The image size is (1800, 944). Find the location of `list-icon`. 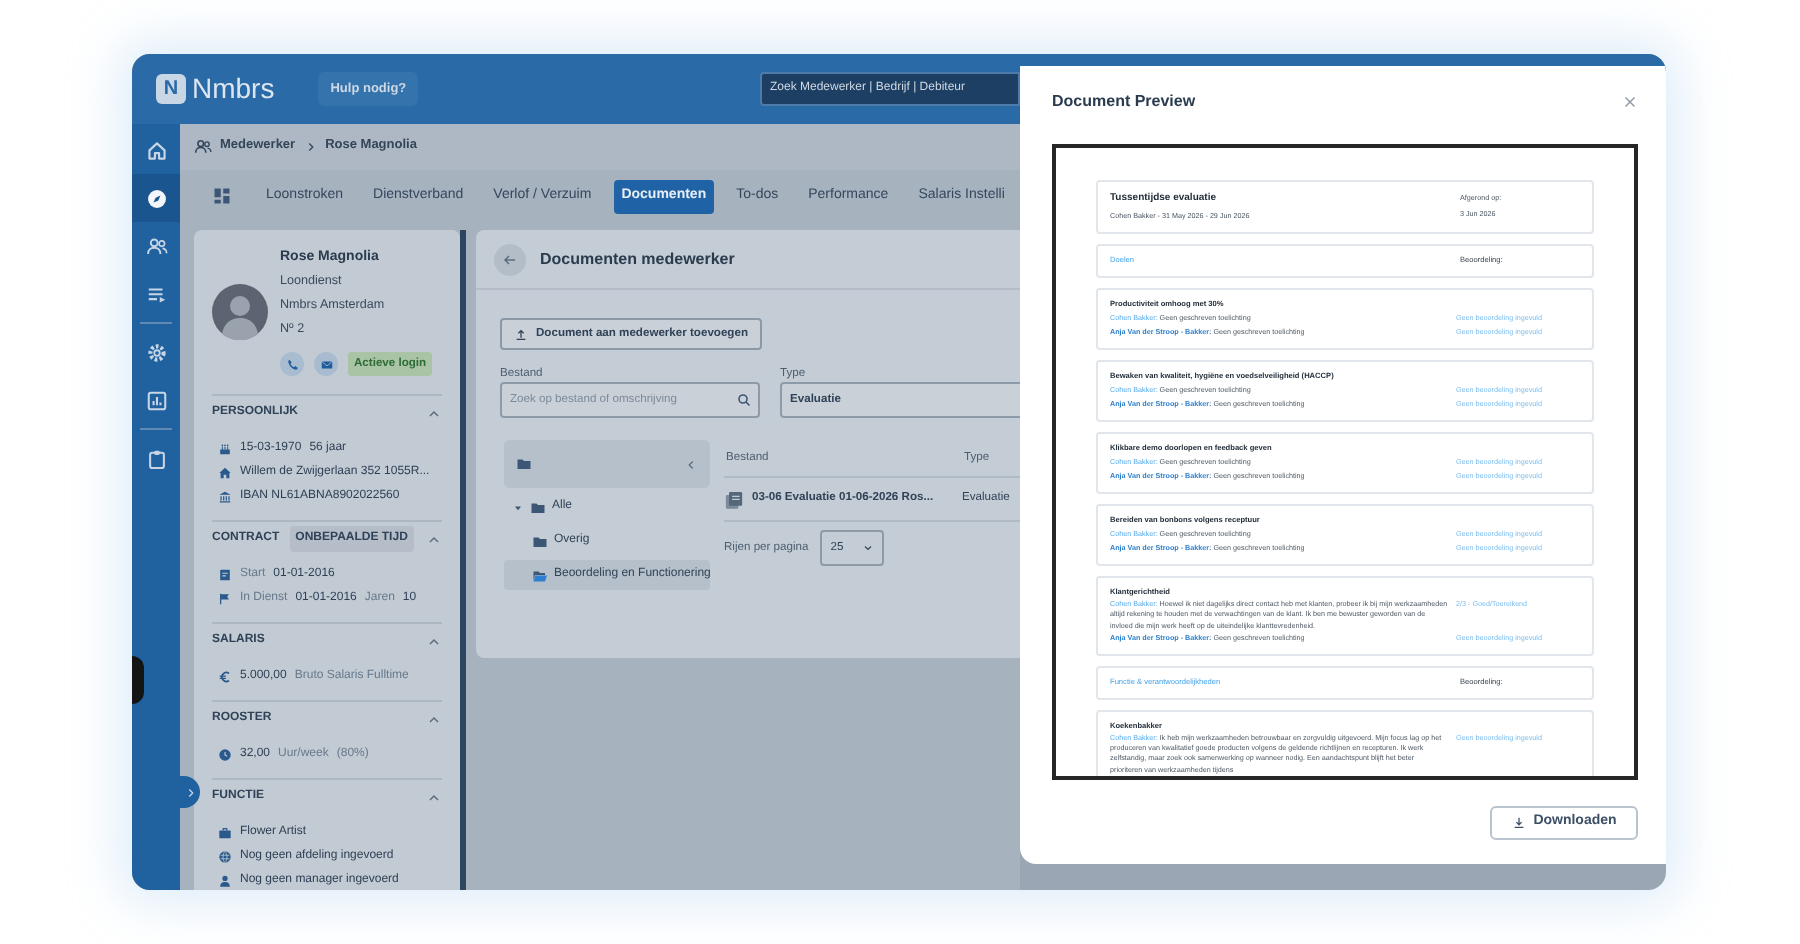

list-icon is located at coordinates (156, 294).